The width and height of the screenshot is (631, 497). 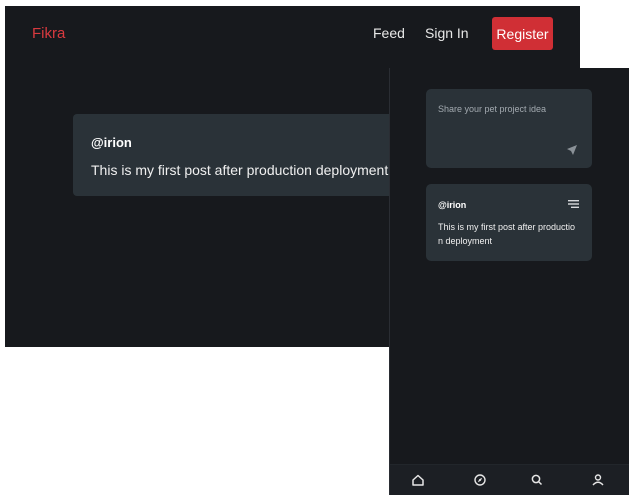 What do you see at coordinates (492, 109) in the screenshot?
I see `composer-placeholder: Share your pet project idea` at bounding box center [492, 109].